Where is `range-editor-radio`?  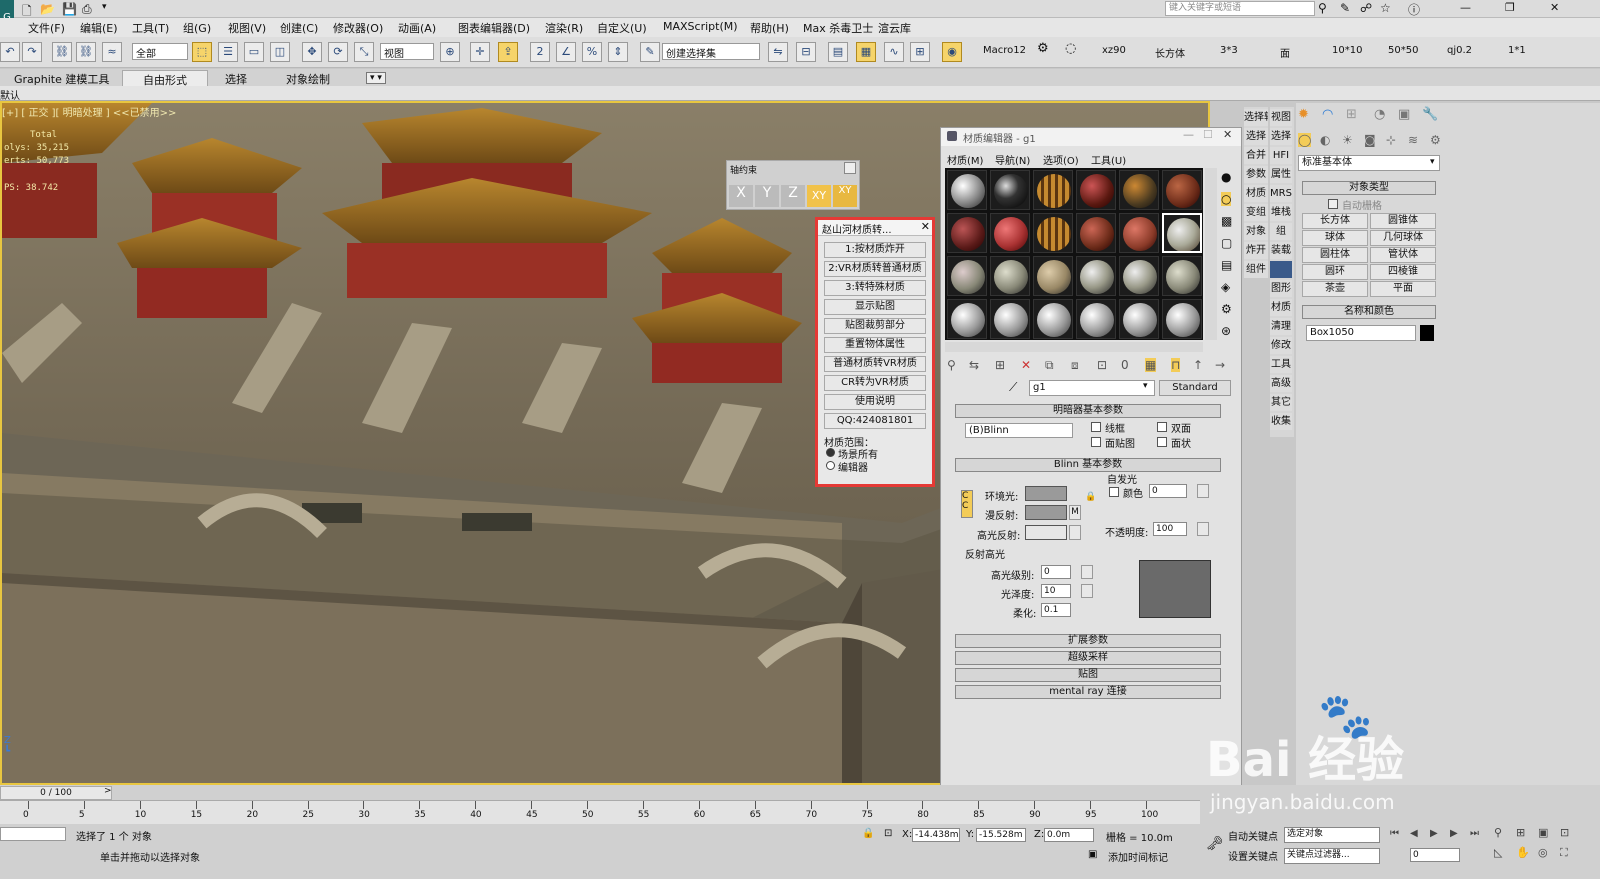
range-editor-radio is located at coordinates (830, 465).